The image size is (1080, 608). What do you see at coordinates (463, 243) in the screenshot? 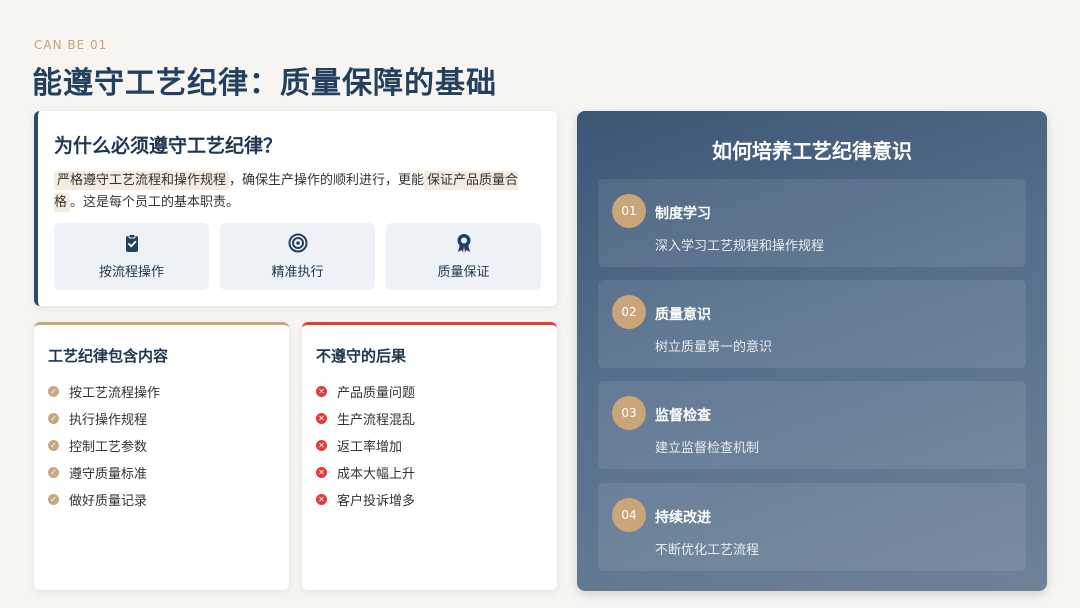
I see `award-ribbon-icon` at bounding box center [463, 243].